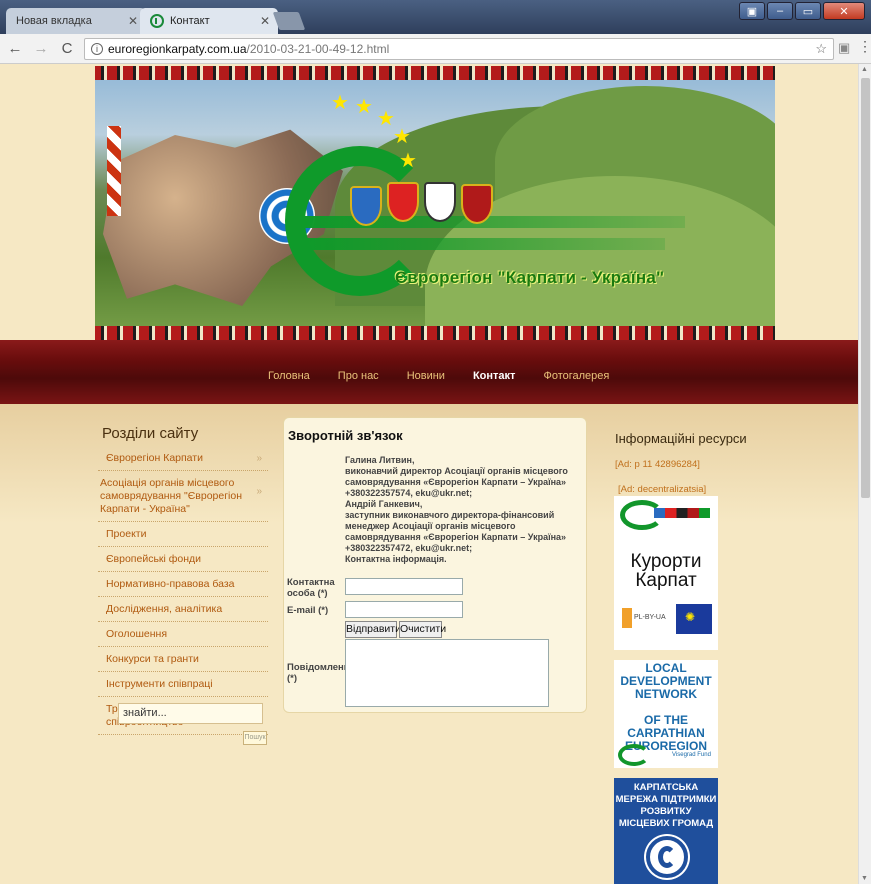  Describe the element at coordinates (183, 458) in the screenshot. I see `sidebar-item-euroregion: Єврорегіон Карпати»` at that location.